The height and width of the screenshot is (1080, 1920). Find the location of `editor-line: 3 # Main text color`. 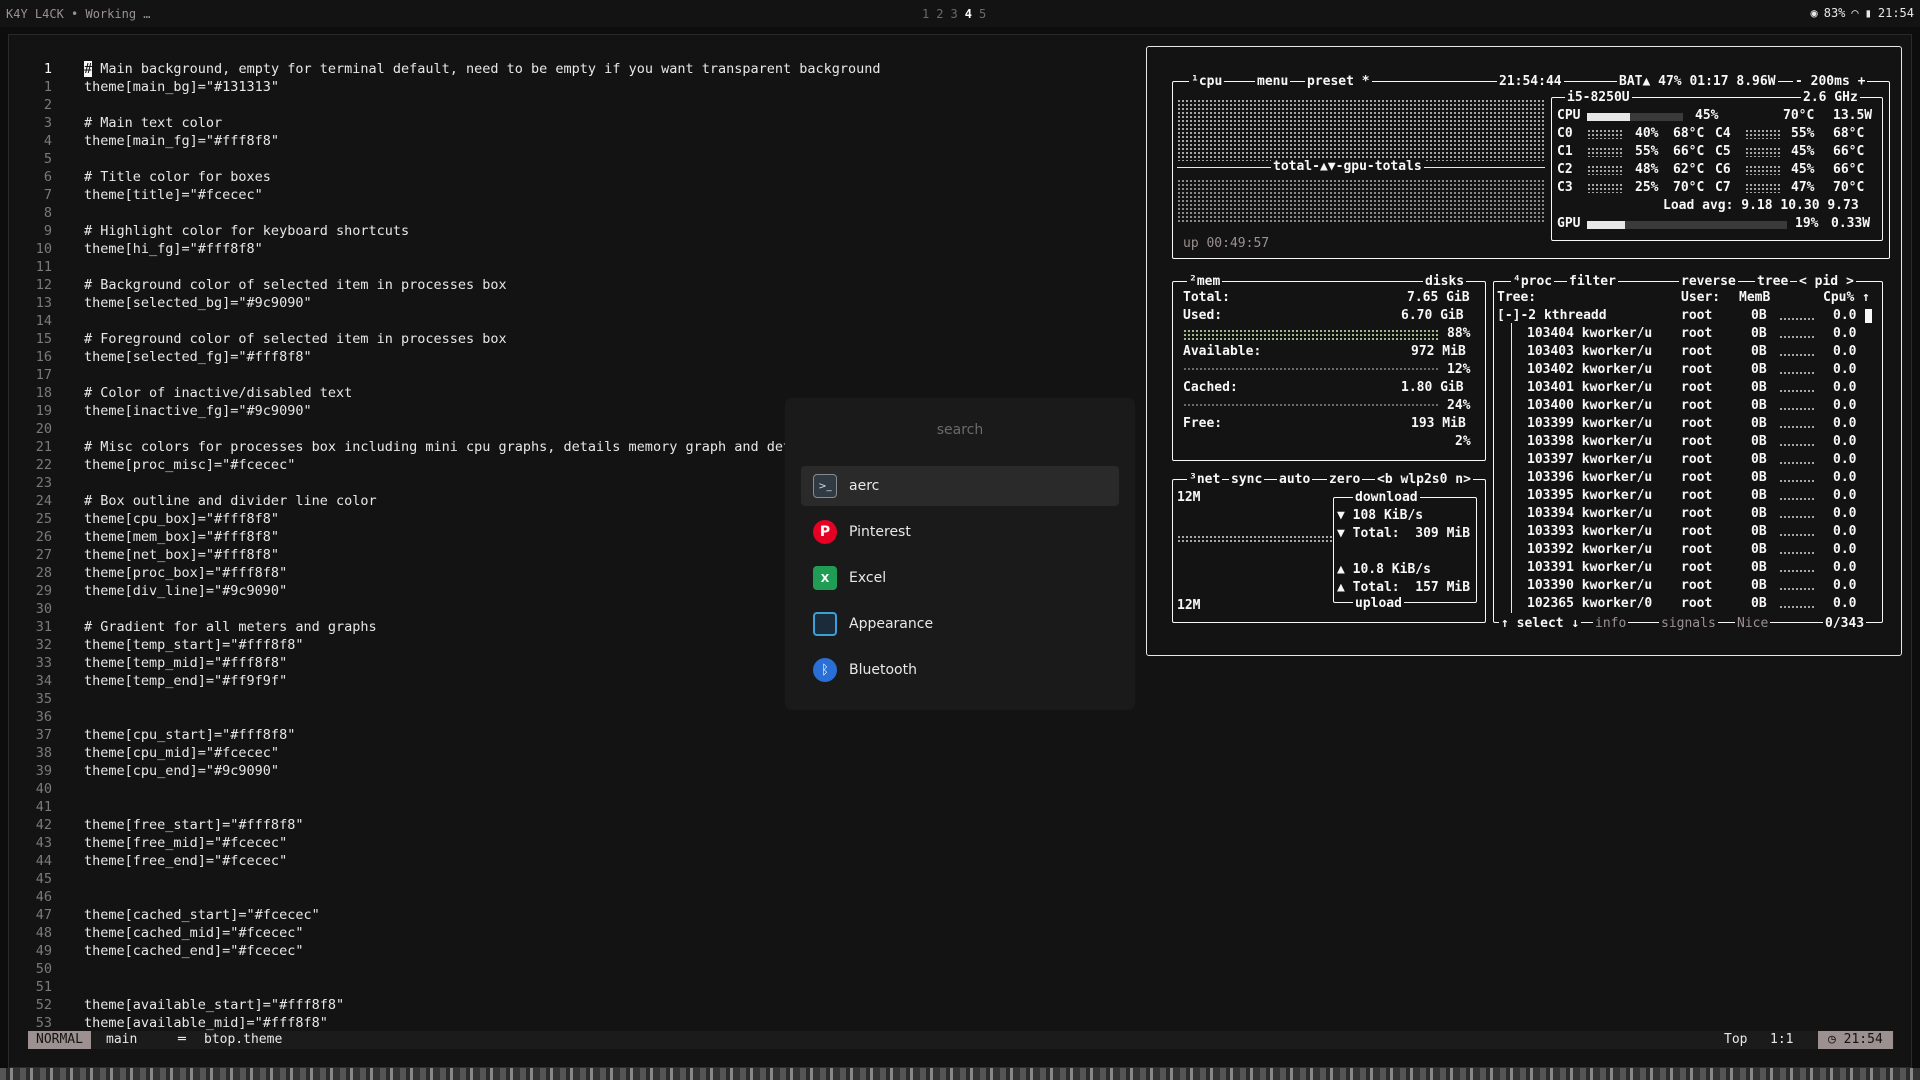

editor-line: 3 # Main text color is located at coordinates (116, 123).